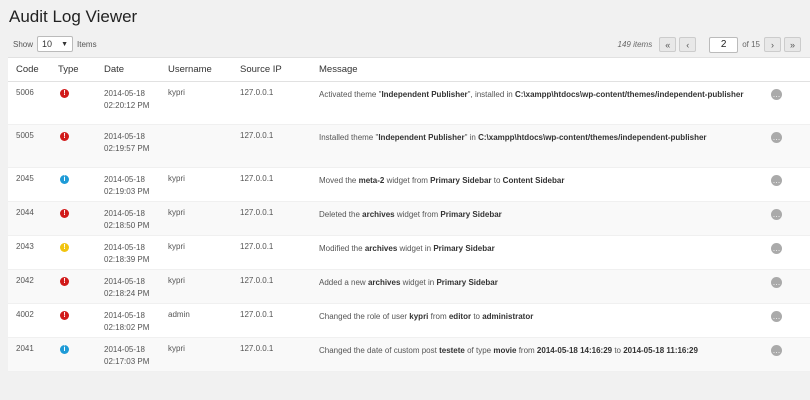  Describe the element at coordinates (64, 247) in the screenshot. I see `warning-icon: !` at that location.